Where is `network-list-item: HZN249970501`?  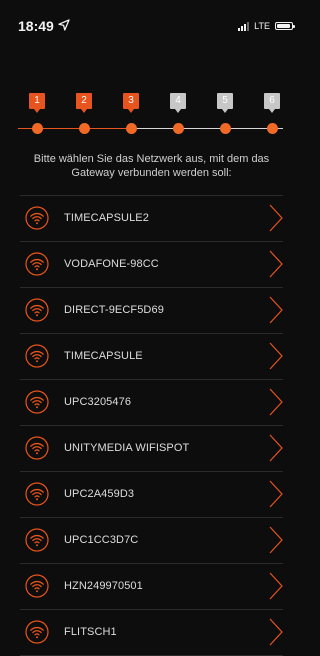
network-list-item: HZN249970501 is located at coordinates (151, 586).